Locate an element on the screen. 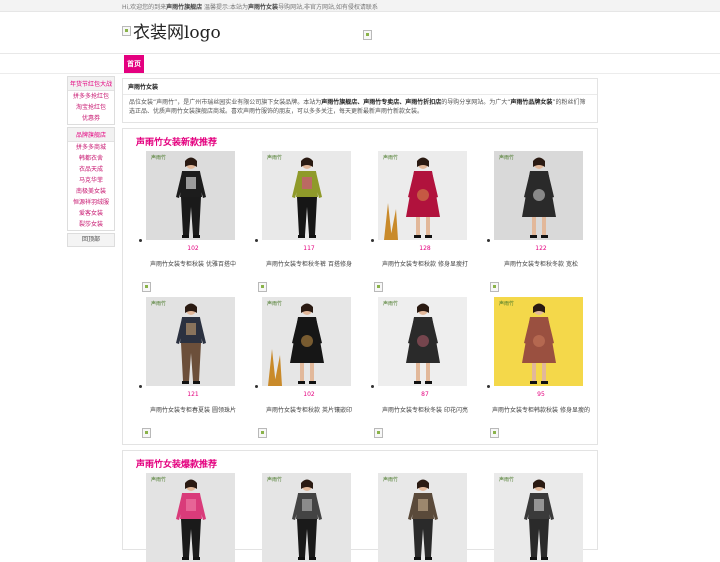 The height and width of the screenshot is (562, 720). sidebar-group-title: 年货节红包大战 is located at coordinates (91, 84).